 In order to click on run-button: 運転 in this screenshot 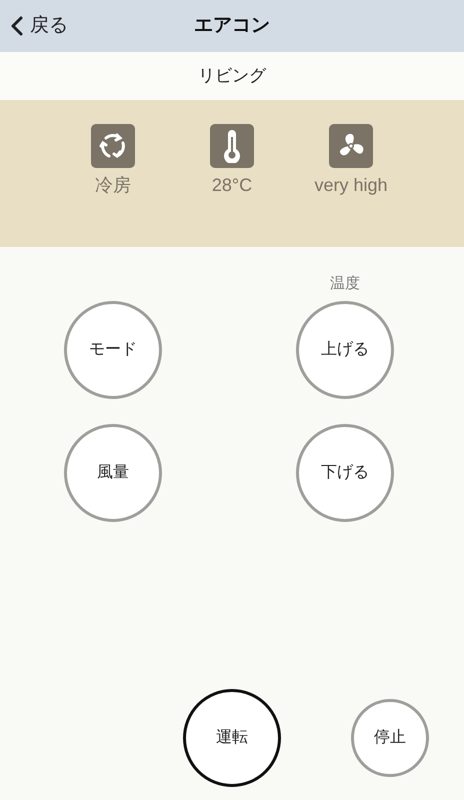, I will do `click(232, 738)`.